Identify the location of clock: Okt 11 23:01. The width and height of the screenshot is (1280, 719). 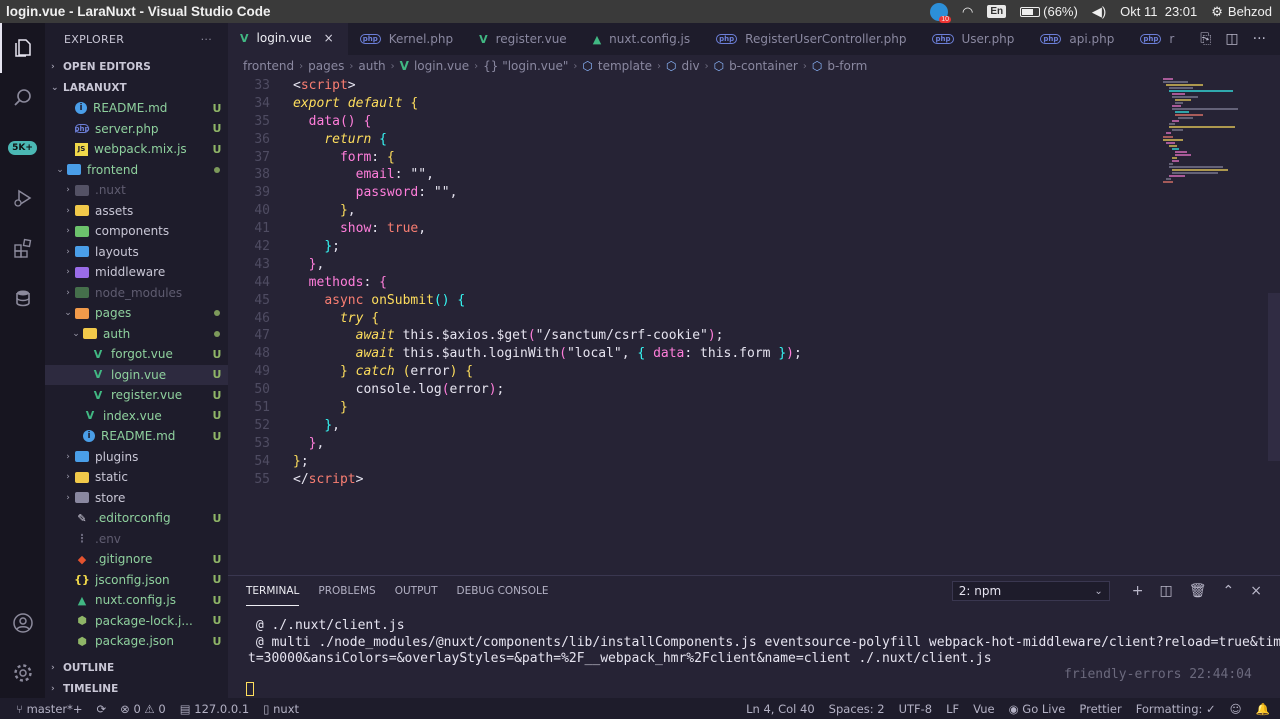
(1158, 11).